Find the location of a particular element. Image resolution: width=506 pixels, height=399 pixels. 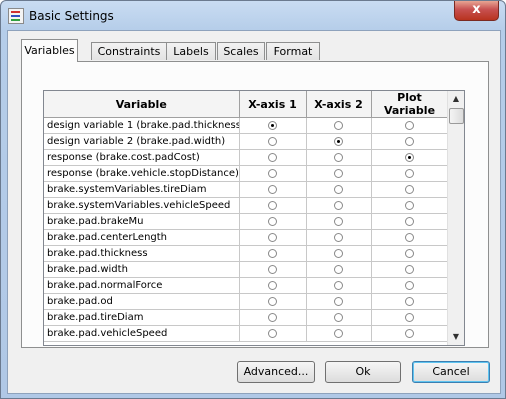

table-row: brake.pad.brakeMu is located at coordinates (246, 221).